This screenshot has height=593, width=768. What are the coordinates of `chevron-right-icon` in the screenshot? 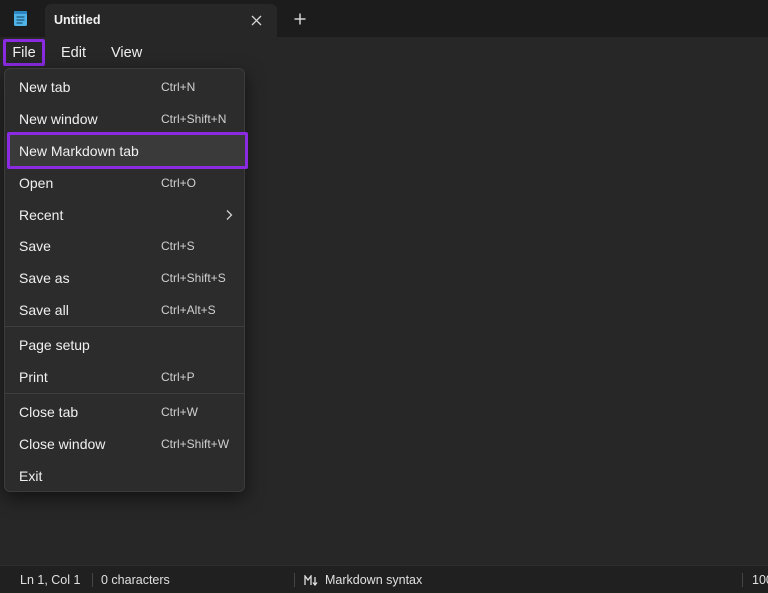 It's located at (229, 215).